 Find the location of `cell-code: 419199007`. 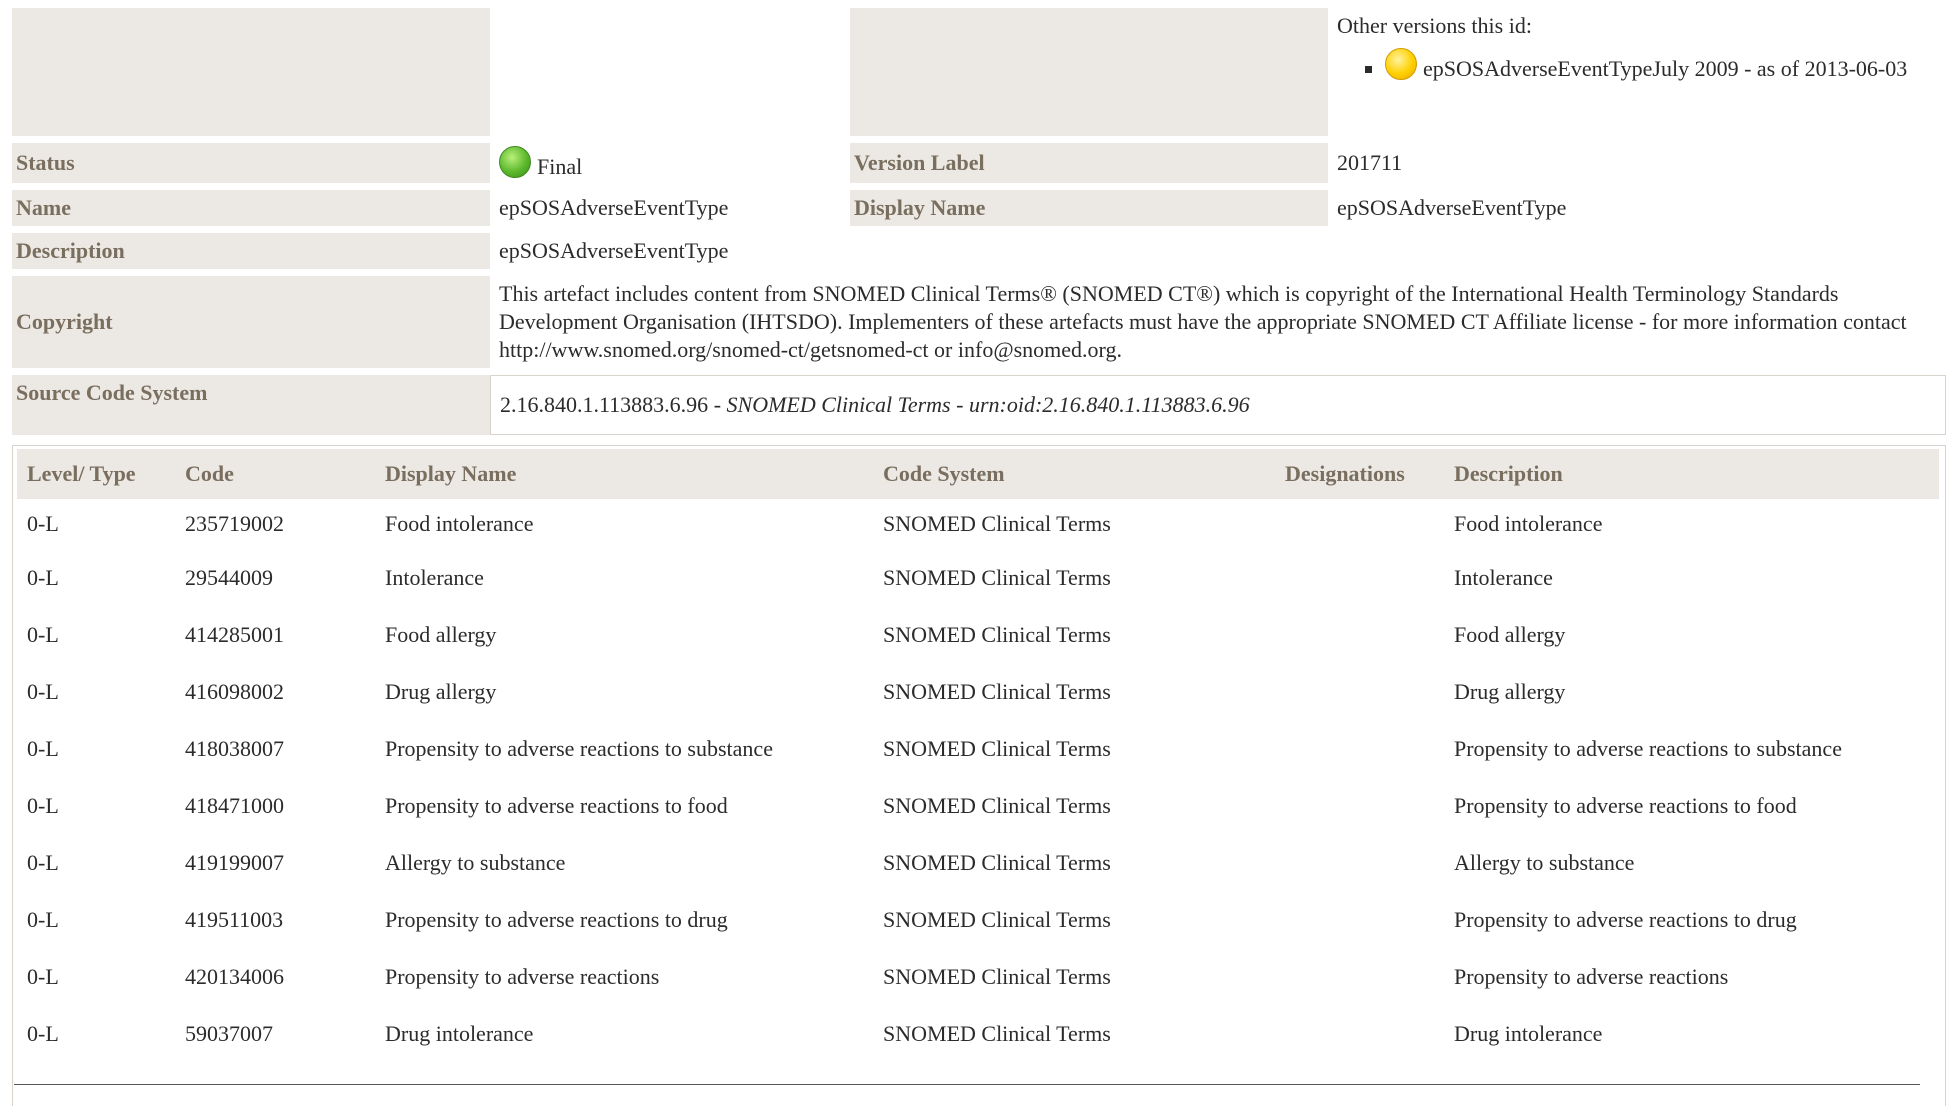

cell-code: 419199007 is located at coordinates (234, 862).